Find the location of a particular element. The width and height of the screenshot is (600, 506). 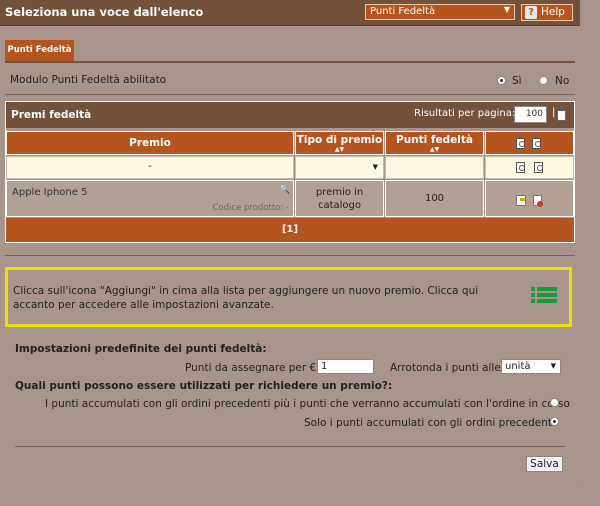

product-code-label: Codice prodotto: - is located at coordinates (251, 208).